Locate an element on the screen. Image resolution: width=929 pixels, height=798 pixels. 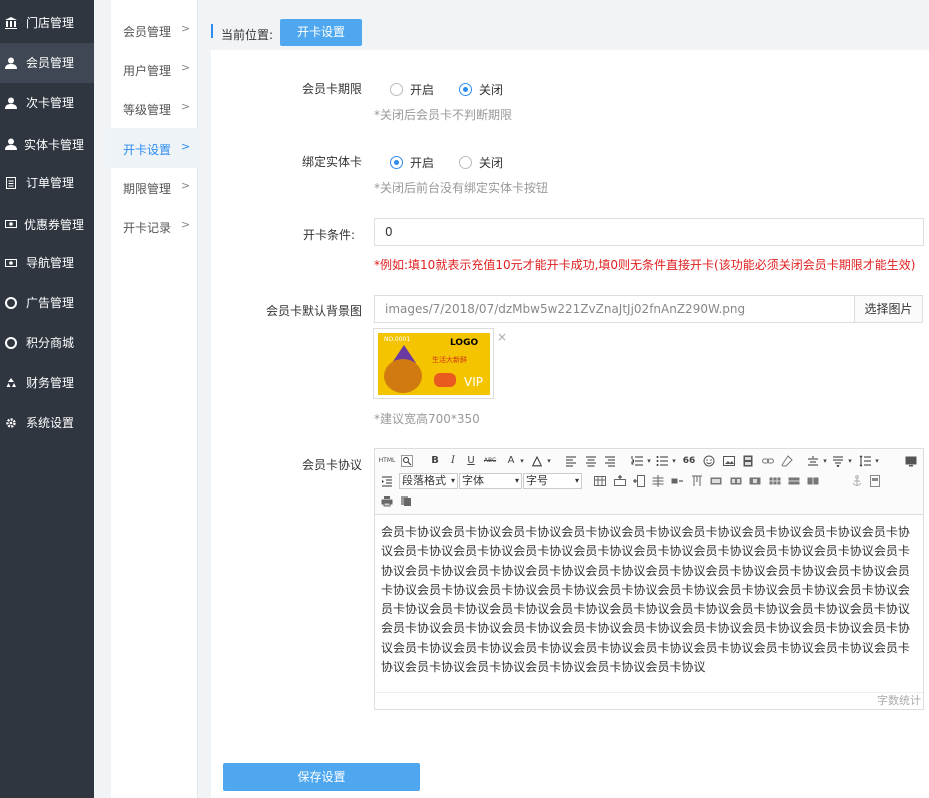
split-cols-icon is located at coordinates (813, 481).